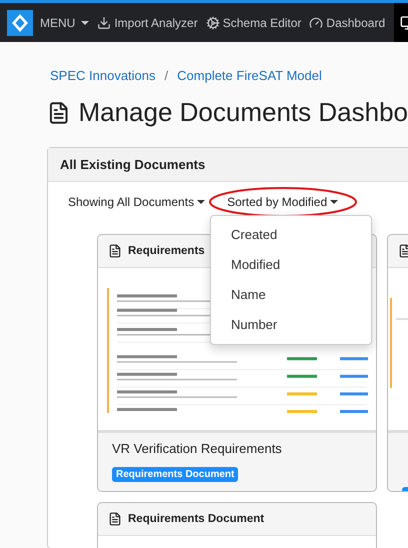 The image size is (408, 548). I want to click on filter-dropdown: Showing All Documents, so click(137, 202).